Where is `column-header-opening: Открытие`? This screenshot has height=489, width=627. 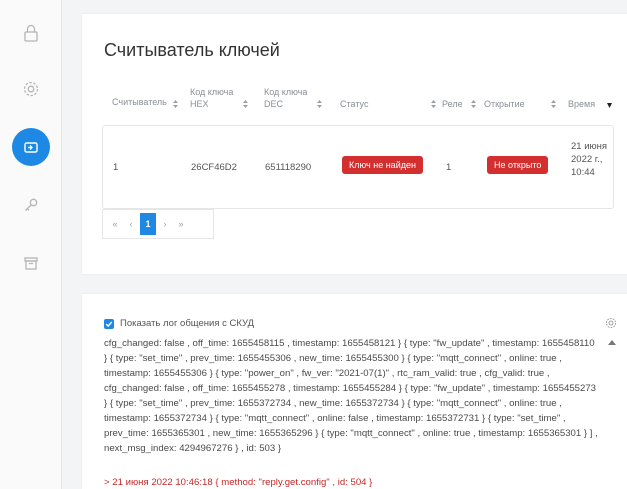
column-header-opening: Открытие is located at coordinates (504, 104).